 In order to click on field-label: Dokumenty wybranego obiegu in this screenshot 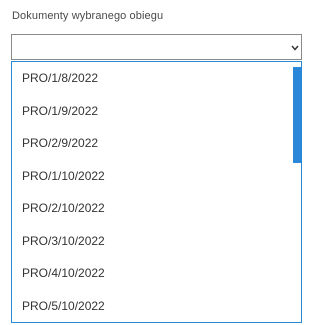, I will do `click(88, 16)`.